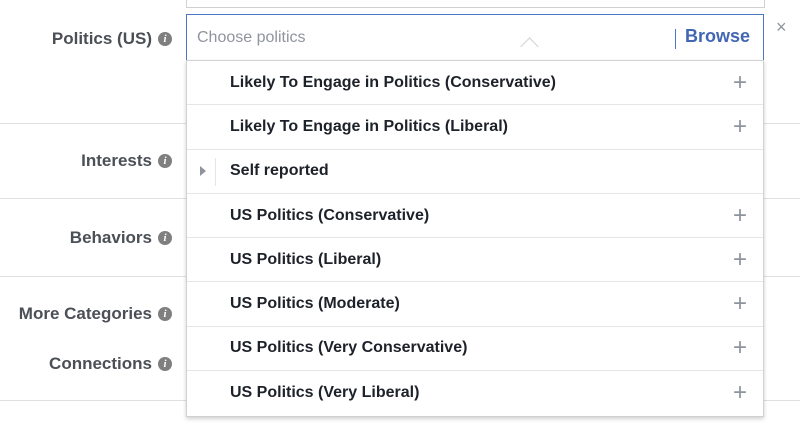 The height and width of the screenshot is (425, 800). I want to click on expand-caret-icon, so click(203, 171).